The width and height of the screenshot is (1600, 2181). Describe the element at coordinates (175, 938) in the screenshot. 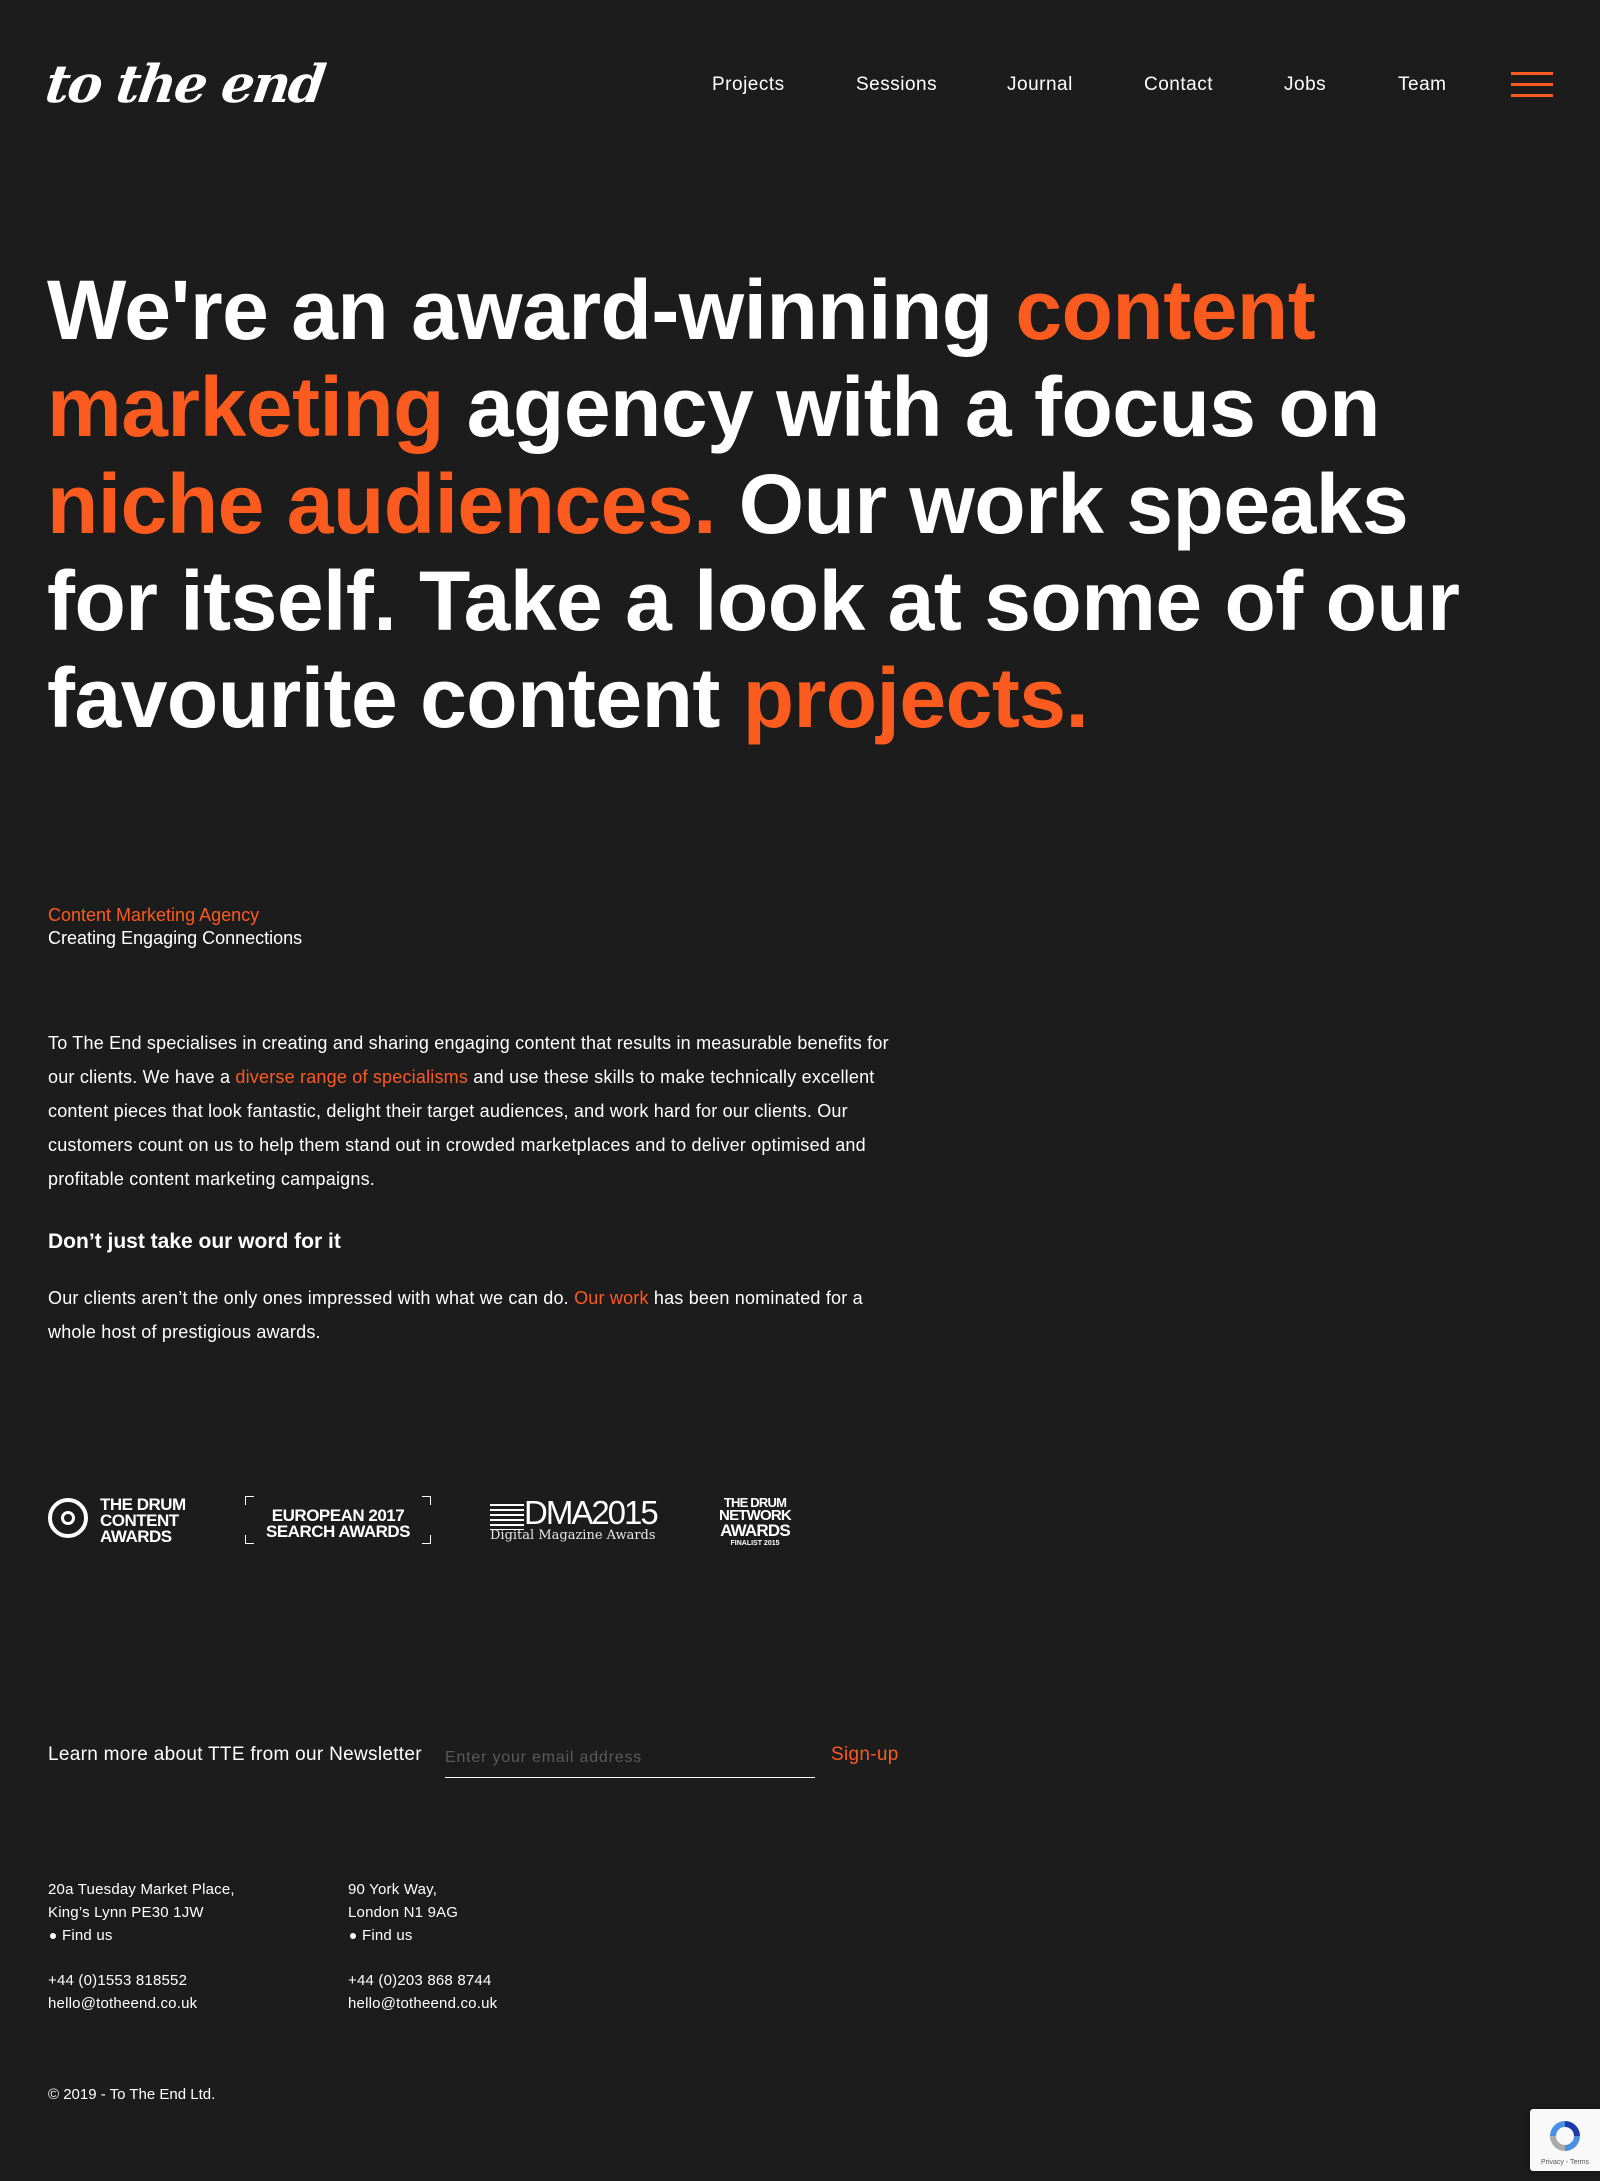

I see `section-subtitle: Creating Engaging Connections` at that location.